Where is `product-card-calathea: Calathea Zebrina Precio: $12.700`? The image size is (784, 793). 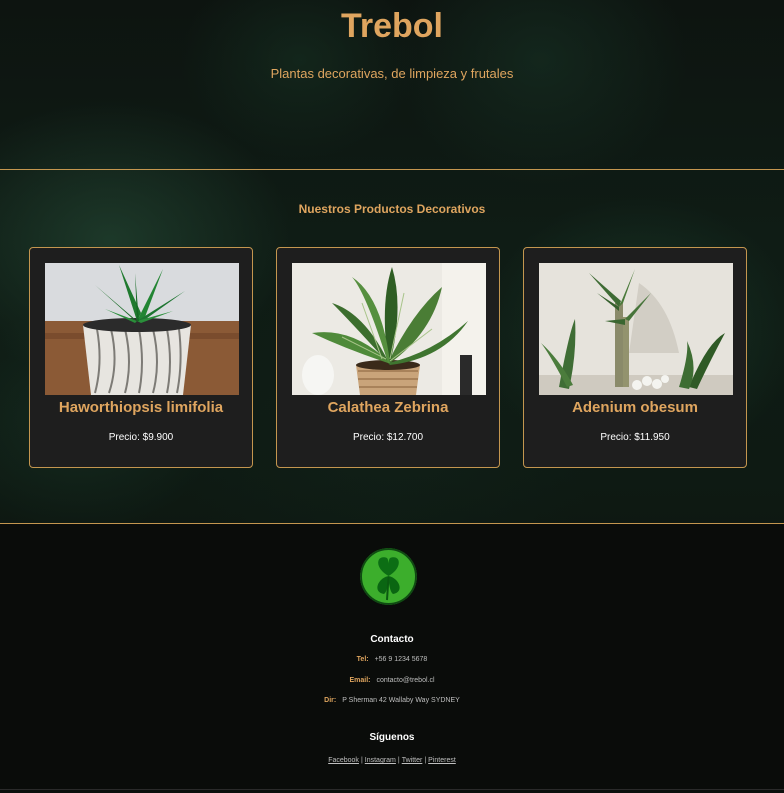 product-card-calathea: Calathea Zebrina Precio: $12.700 is located at coordinates (388, 357).